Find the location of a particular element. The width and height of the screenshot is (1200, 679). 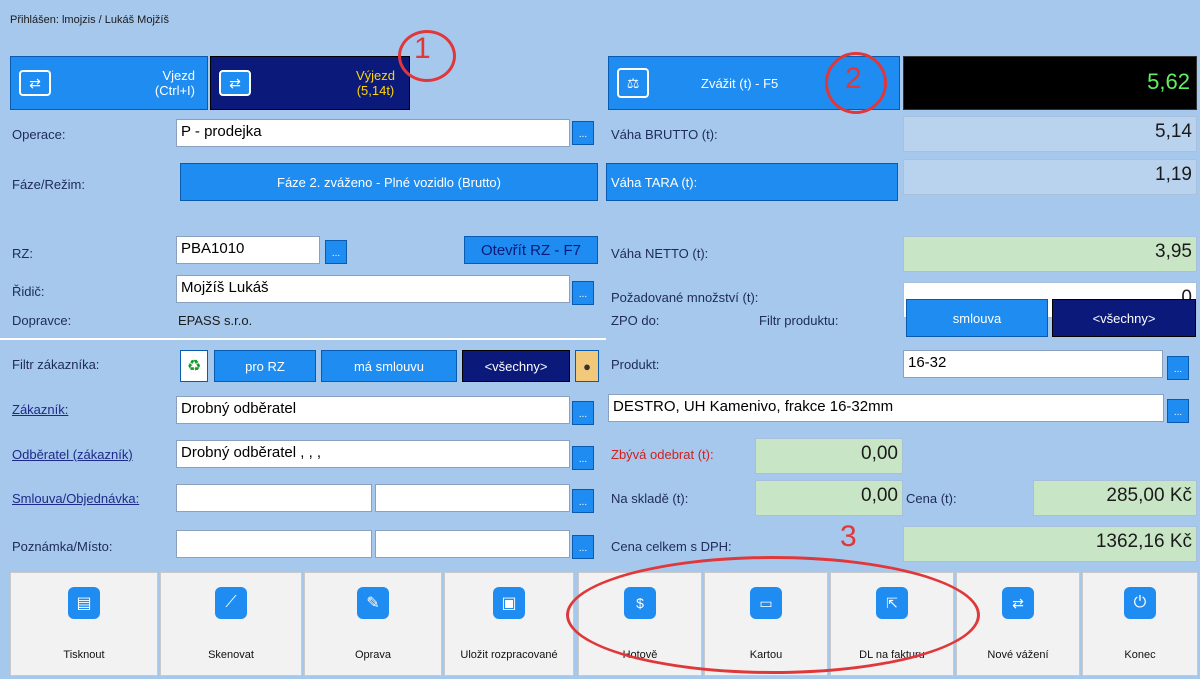

weigh-label: Zvážit (t) - F5 is located at coordinates (740, 83).